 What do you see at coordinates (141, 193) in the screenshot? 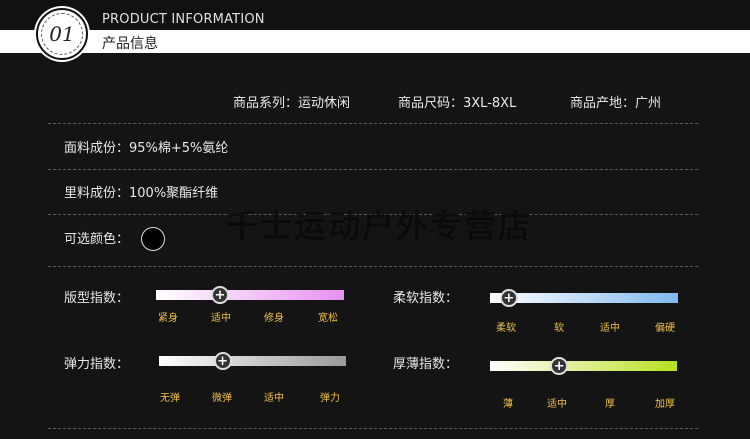
I see `lining-composition: 里料成份：100%聚酯纤维` at bounding box center [141, 193].